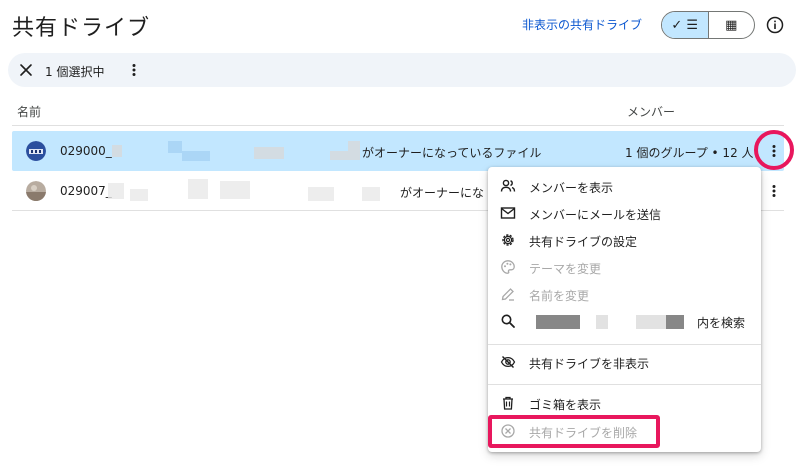  Describe the element at coordinates (624, 294) in the screenshot. I see `menu-item-rename: 名前を変更` at that location.